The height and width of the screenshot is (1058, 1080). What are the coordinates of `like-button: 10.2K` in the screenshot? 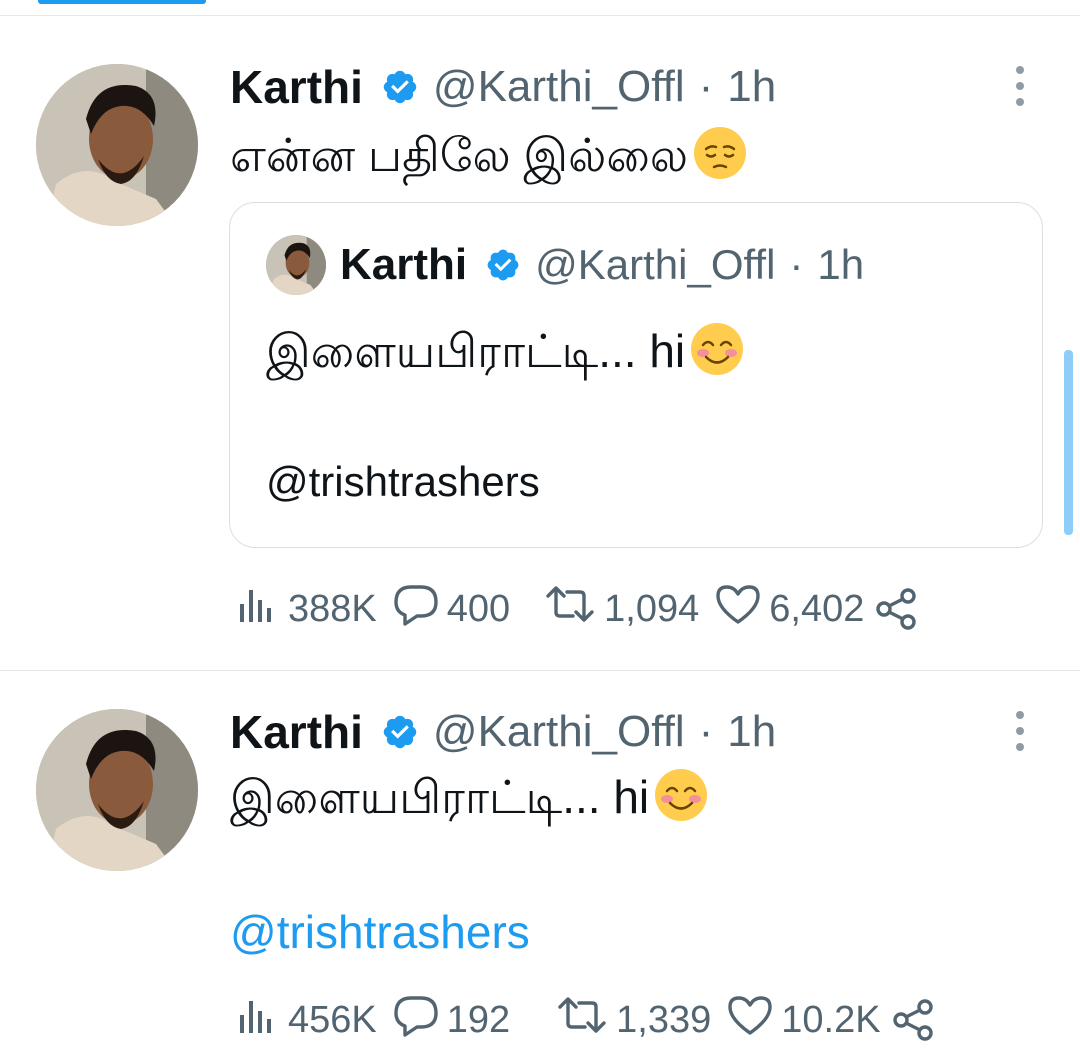 It's located at (804, 1020).